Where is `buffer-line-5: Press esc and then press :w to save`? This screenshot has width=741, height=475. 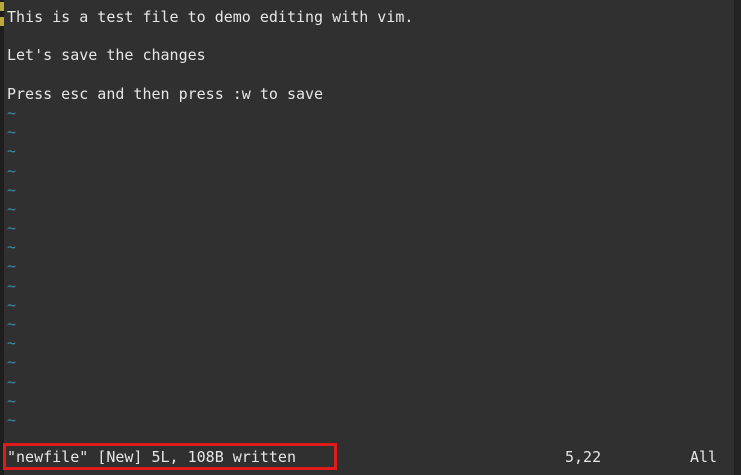 buffer-line-5: Press esc and then press :w to save is located at coordinates (369, 94).